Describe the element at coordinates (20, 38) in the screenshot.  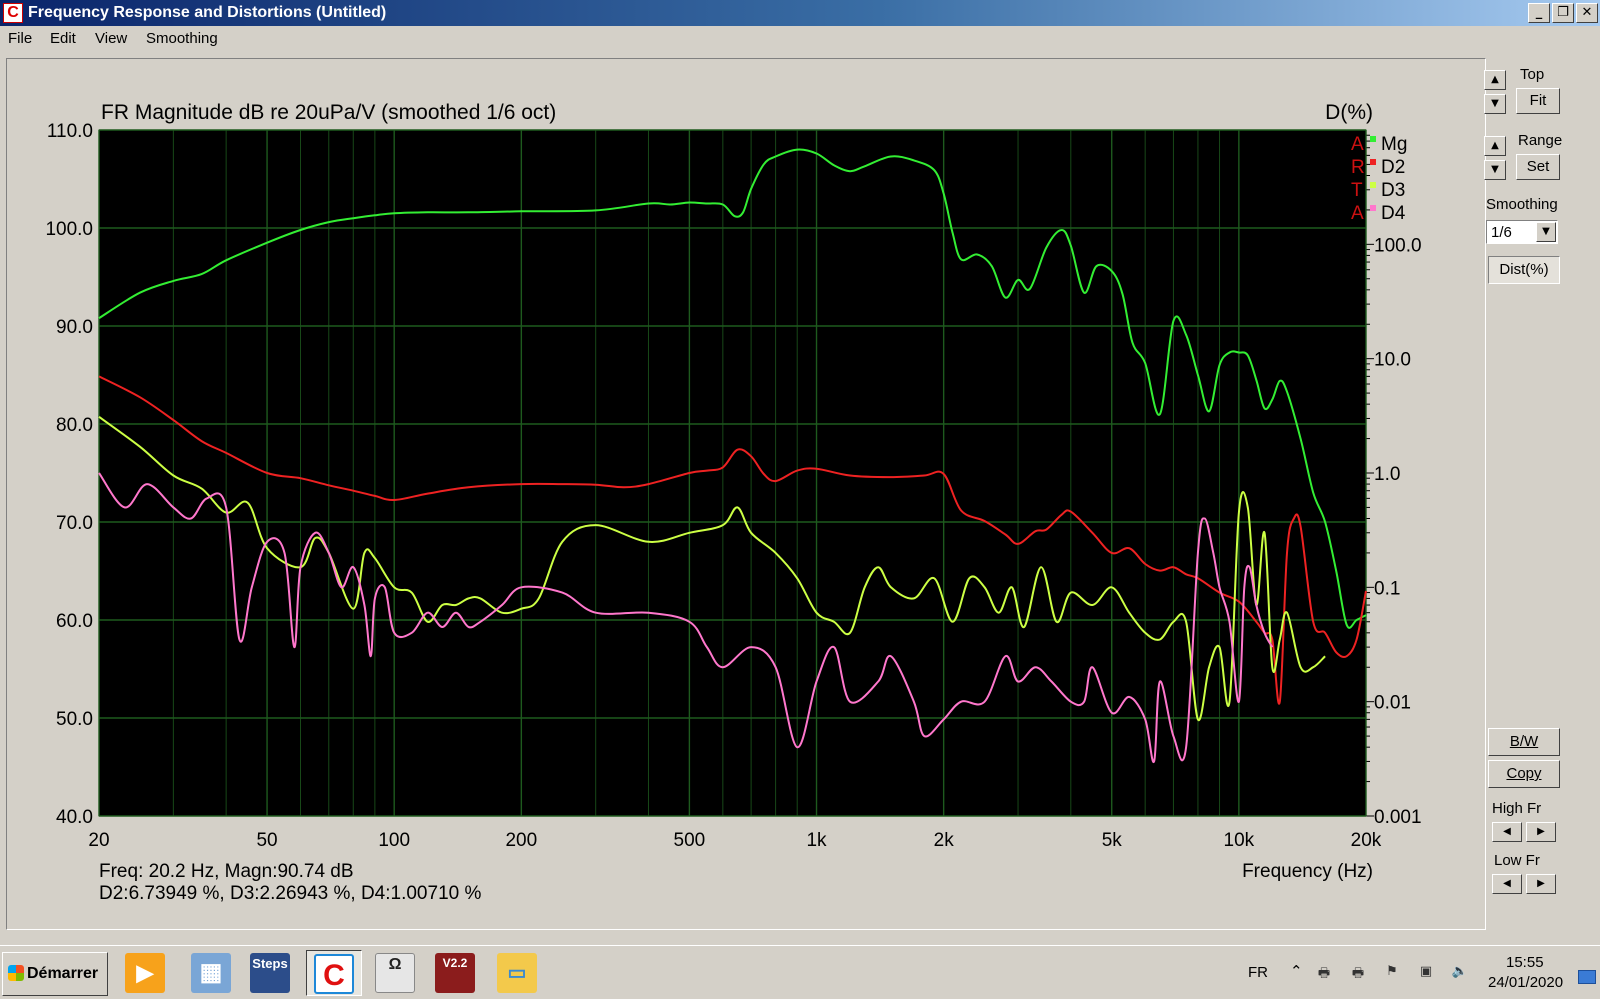
I see `menu-file: File` at that location.